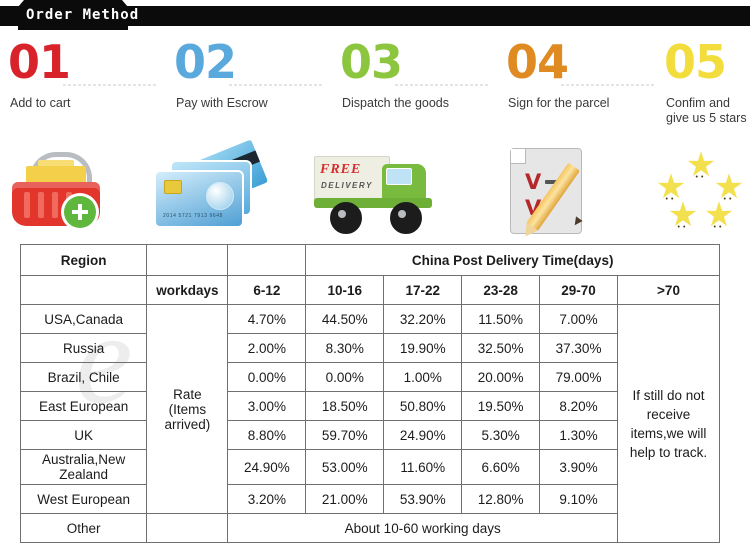 The image size is (750, 550). What do you see at coordinates (556, 191) in the screenshot?
I see `signed-document-icon: V V` at bounding box center [556, 191].